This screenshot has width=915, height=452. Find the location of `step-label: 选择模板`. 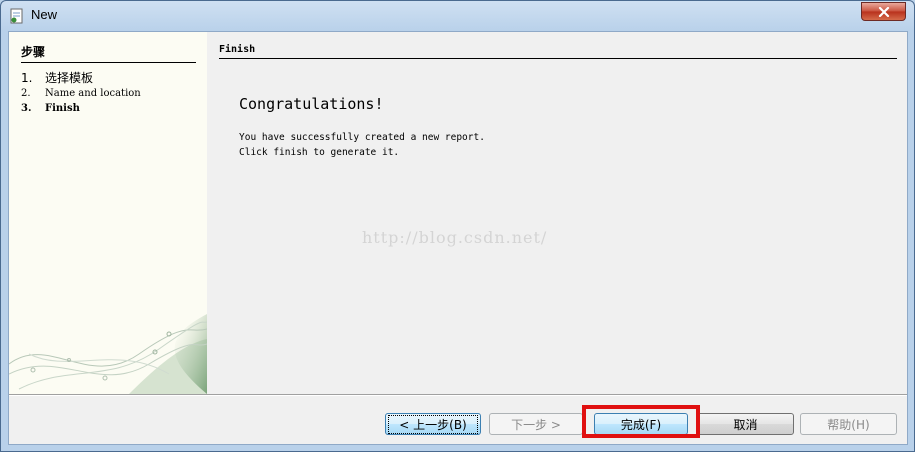

step-label: 选择模板 is located at coordinates (69, 78).